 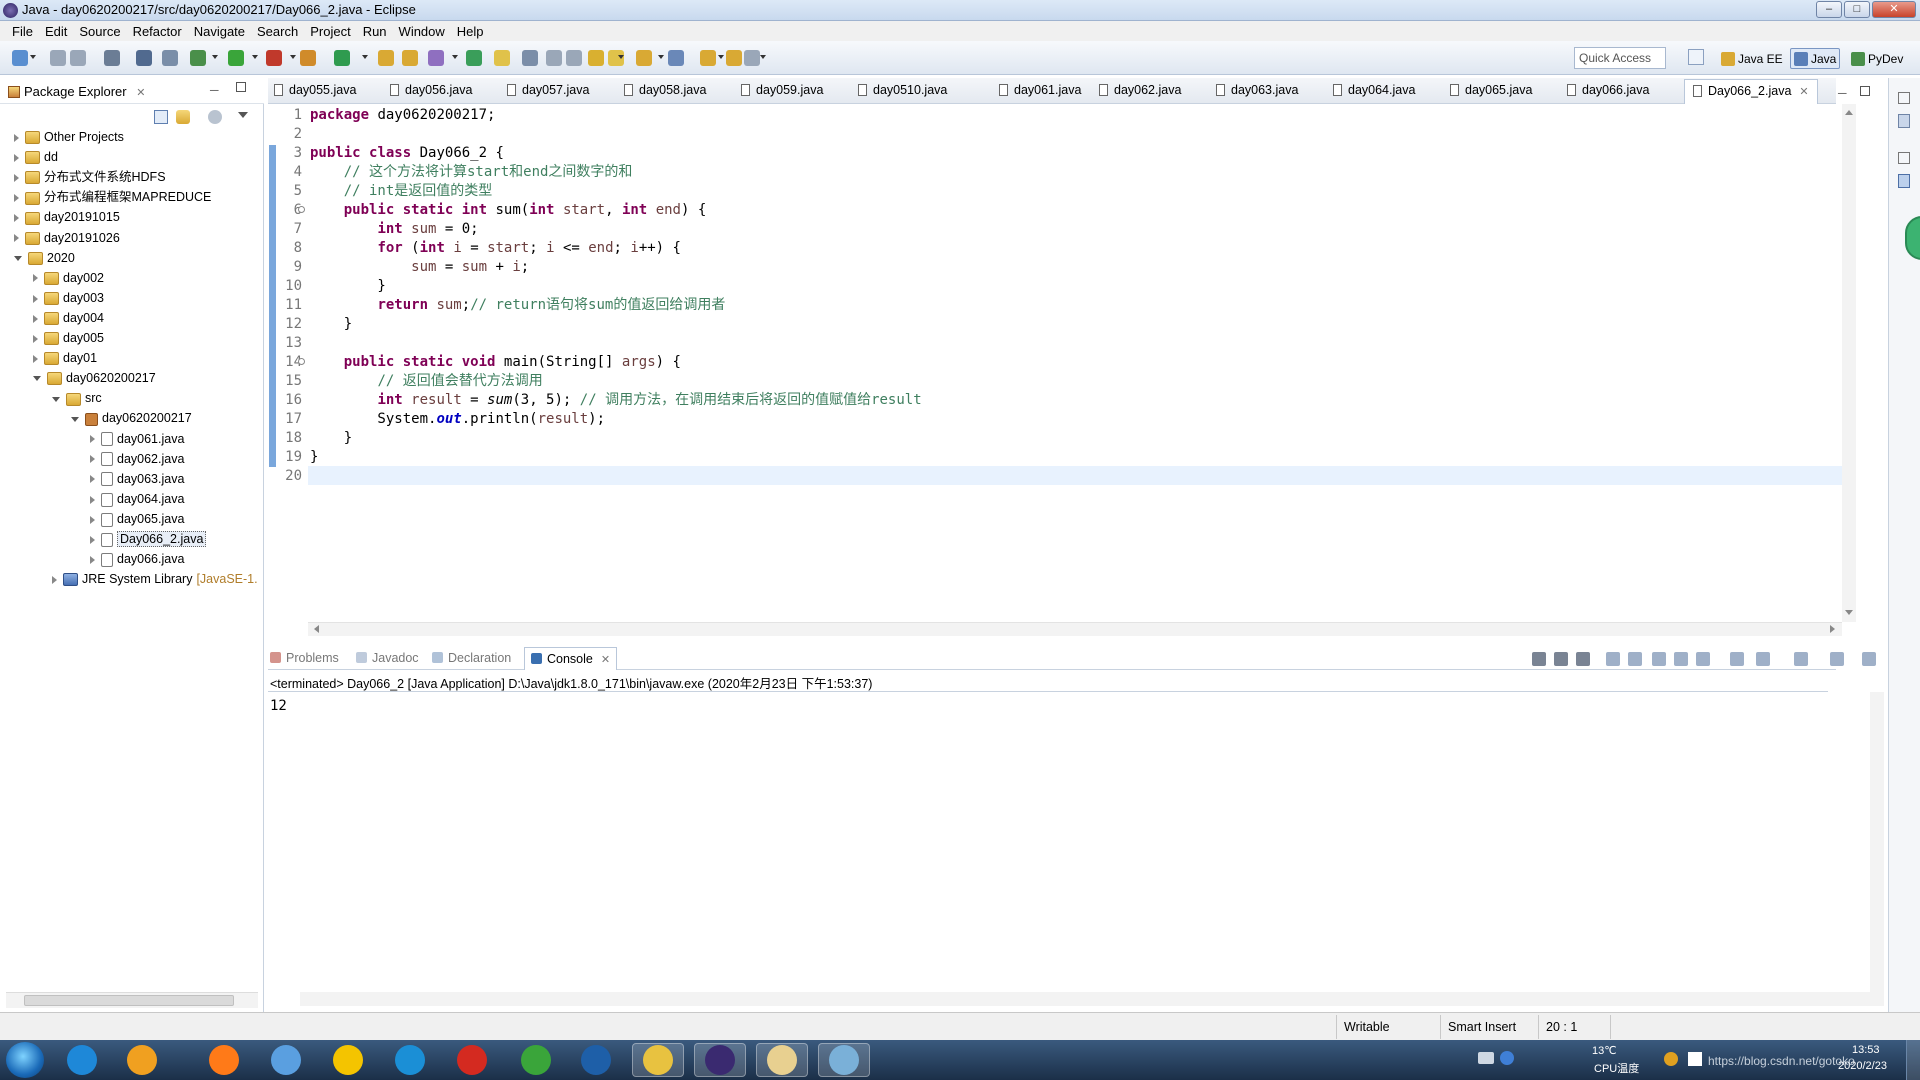 What do you see at coordinates (25, 1060) in the screenshot?
I see `start-button` at bounding box center [25, 1060].